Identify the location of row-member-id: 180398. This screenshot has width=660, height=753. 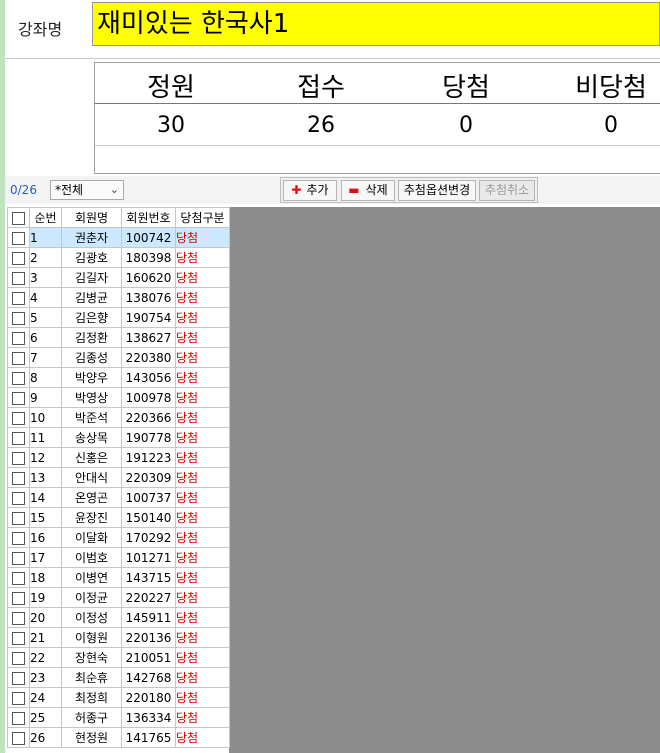
(148, 257).